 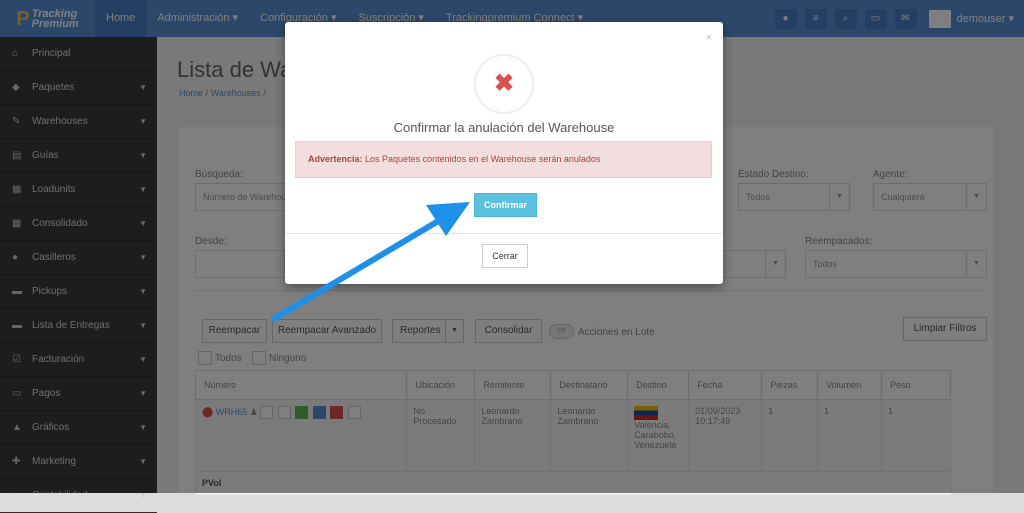 I want to click on arrow-line, so click(x=356, y=270).